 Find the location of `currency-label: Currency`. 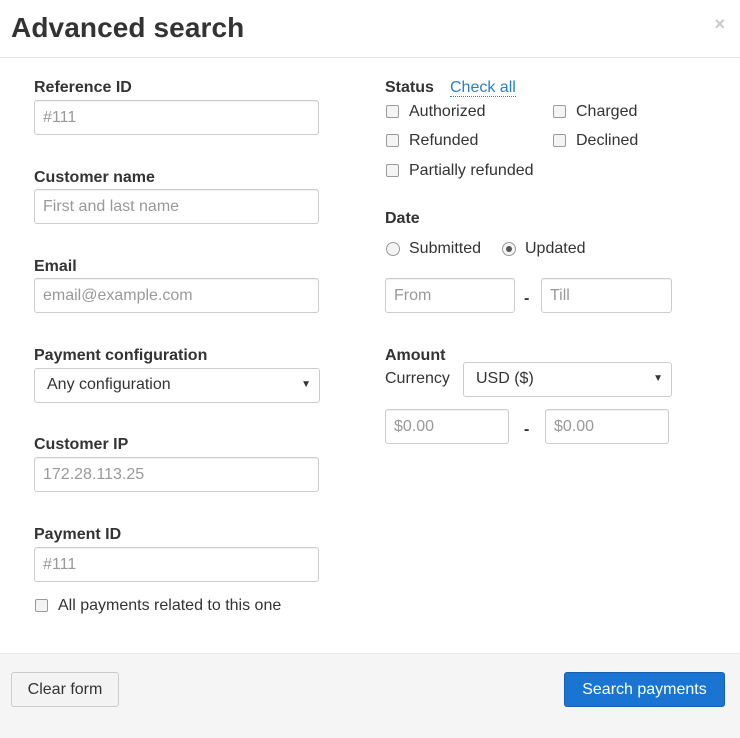

currency-label: Currency is located at coordinates (417, 378).